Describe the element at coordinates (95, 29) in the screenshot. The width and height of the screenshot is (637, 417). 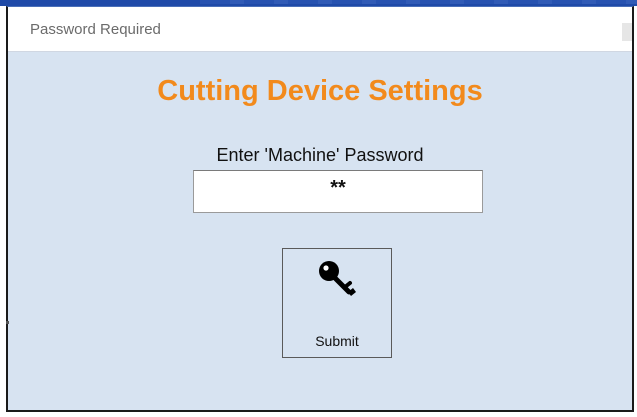
I see `window-title: Password Required` at that location.